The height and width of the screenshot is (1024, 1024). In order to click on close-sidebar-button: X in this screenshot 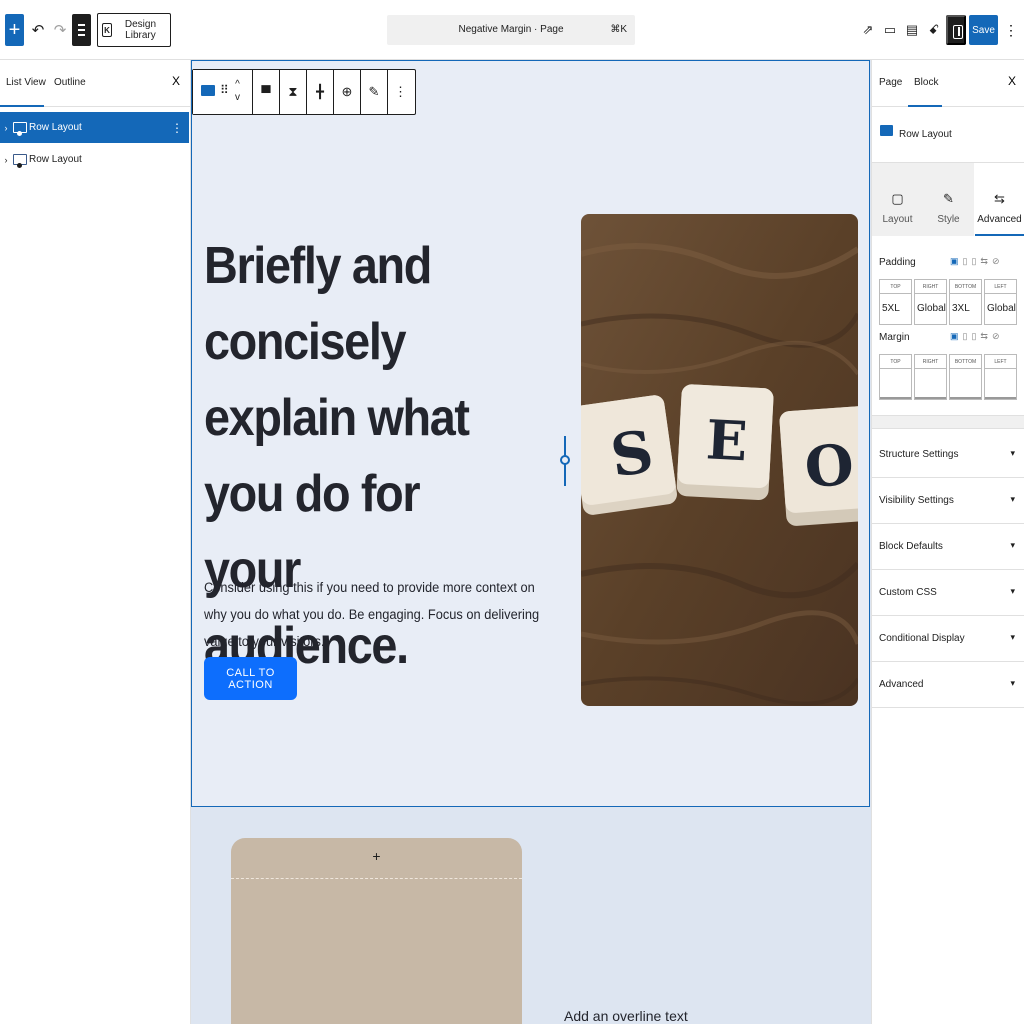, I will do `click(1012, 81)`.